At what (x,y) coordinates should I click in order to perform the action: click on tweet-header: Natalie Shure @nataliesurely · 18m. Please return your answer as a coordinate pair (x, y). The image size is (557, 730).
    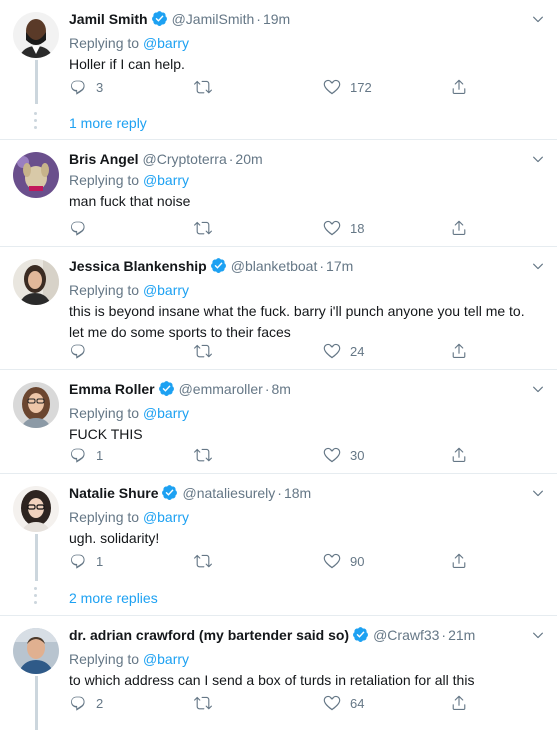
    Looking at the image, I should click on (307, 495).